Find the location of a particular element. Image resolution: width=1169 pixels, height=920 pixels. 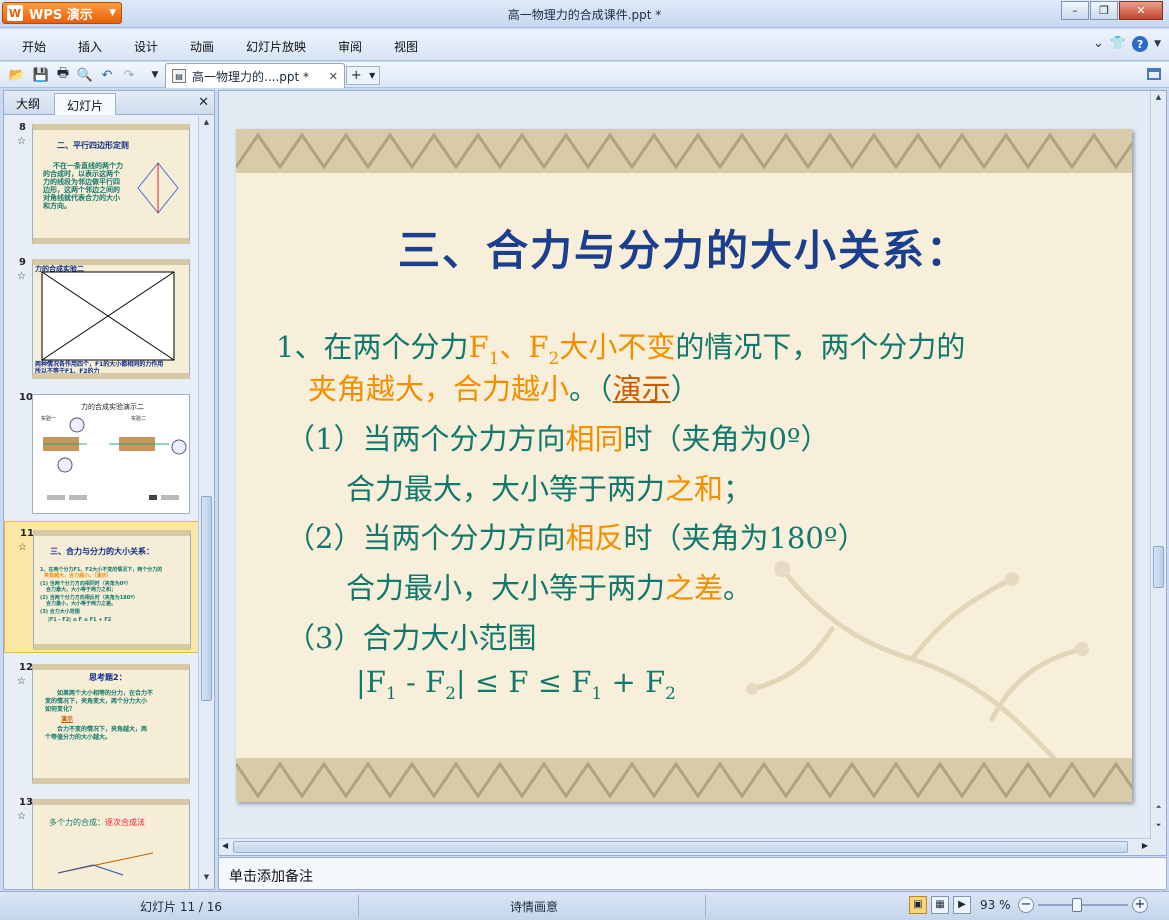

case-1-line: （1）当两个分力方向相同时（夹角为0º） is located at coordinates (558, 437).